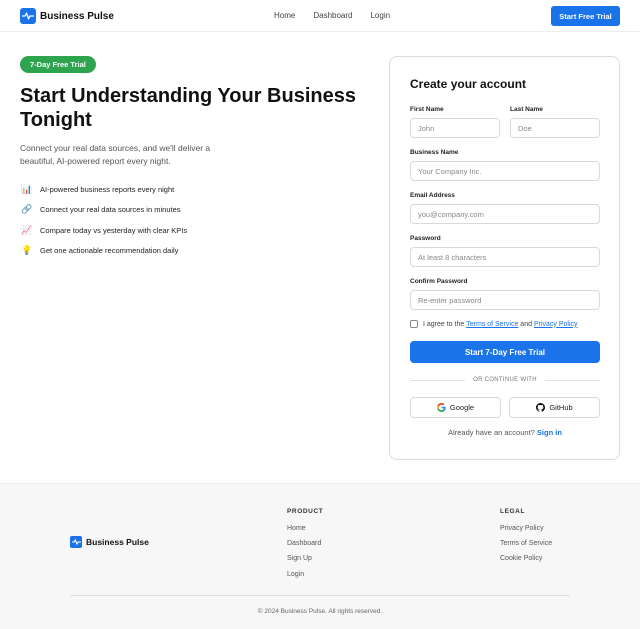 Image resolution: width=640 pixels, height=629 pixels. I want to click on business-name-input: Your Company Inc., so click(505, 171).